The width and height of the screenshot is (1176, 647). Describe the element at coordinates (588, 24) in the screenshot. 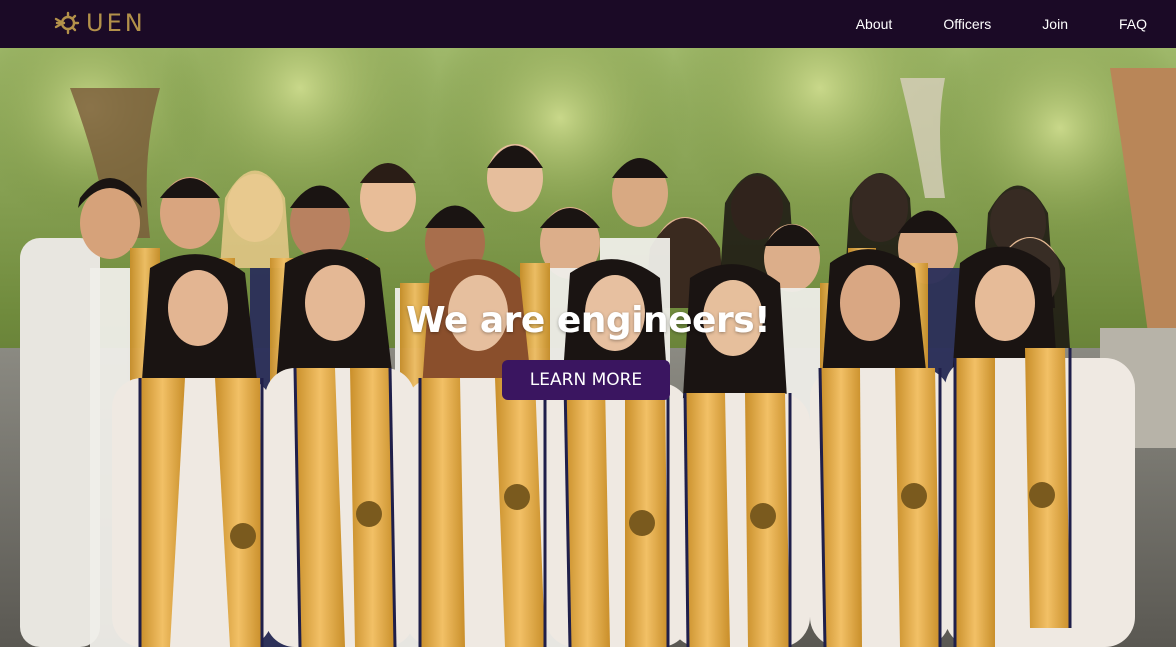

I see `navbar: UEN About Officers Join FAQ` at that location.